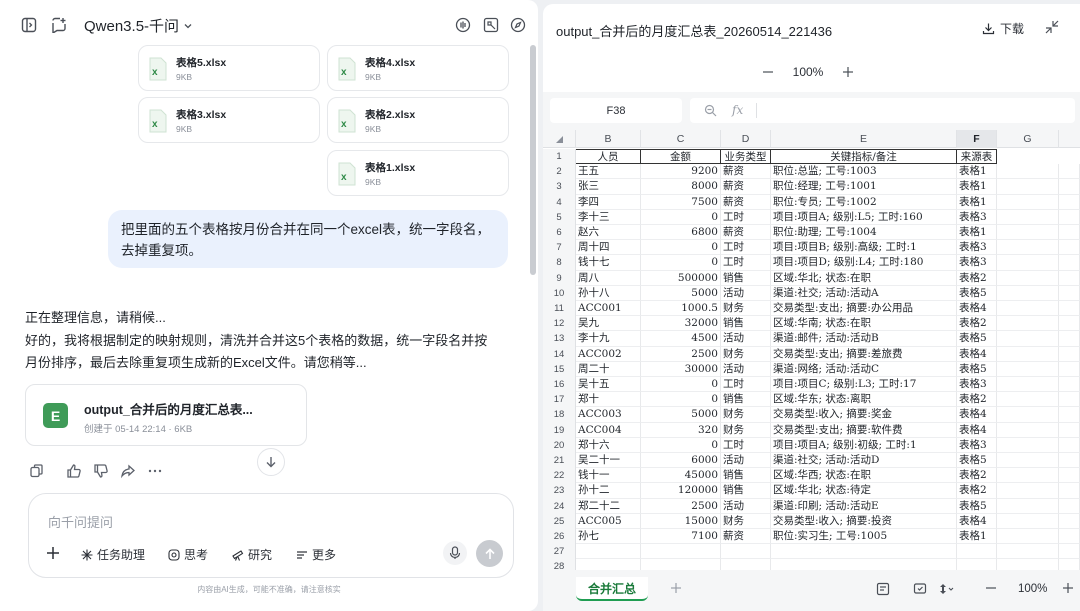  What do you see at coordinates (559, 248) in the screenshot?
I see `row-number: 7` at bounding box center [559, 248].